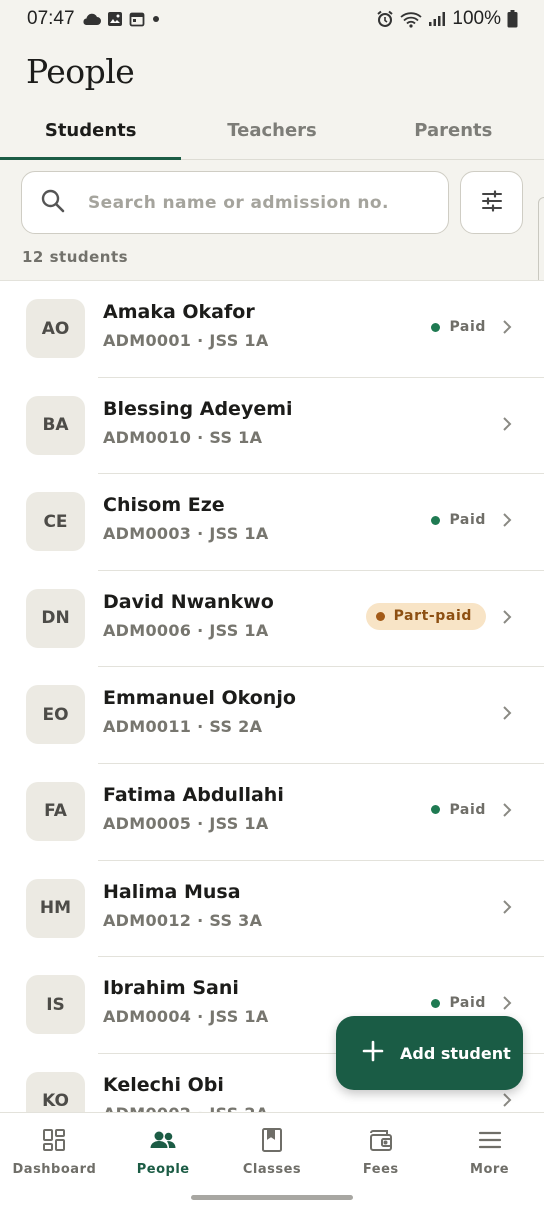 The image size is (544, 1208). What do you see at coordinates (455, 1053) in the screenshot?
I see `add-student-label: Add student` at bounding box center [455, 1053].